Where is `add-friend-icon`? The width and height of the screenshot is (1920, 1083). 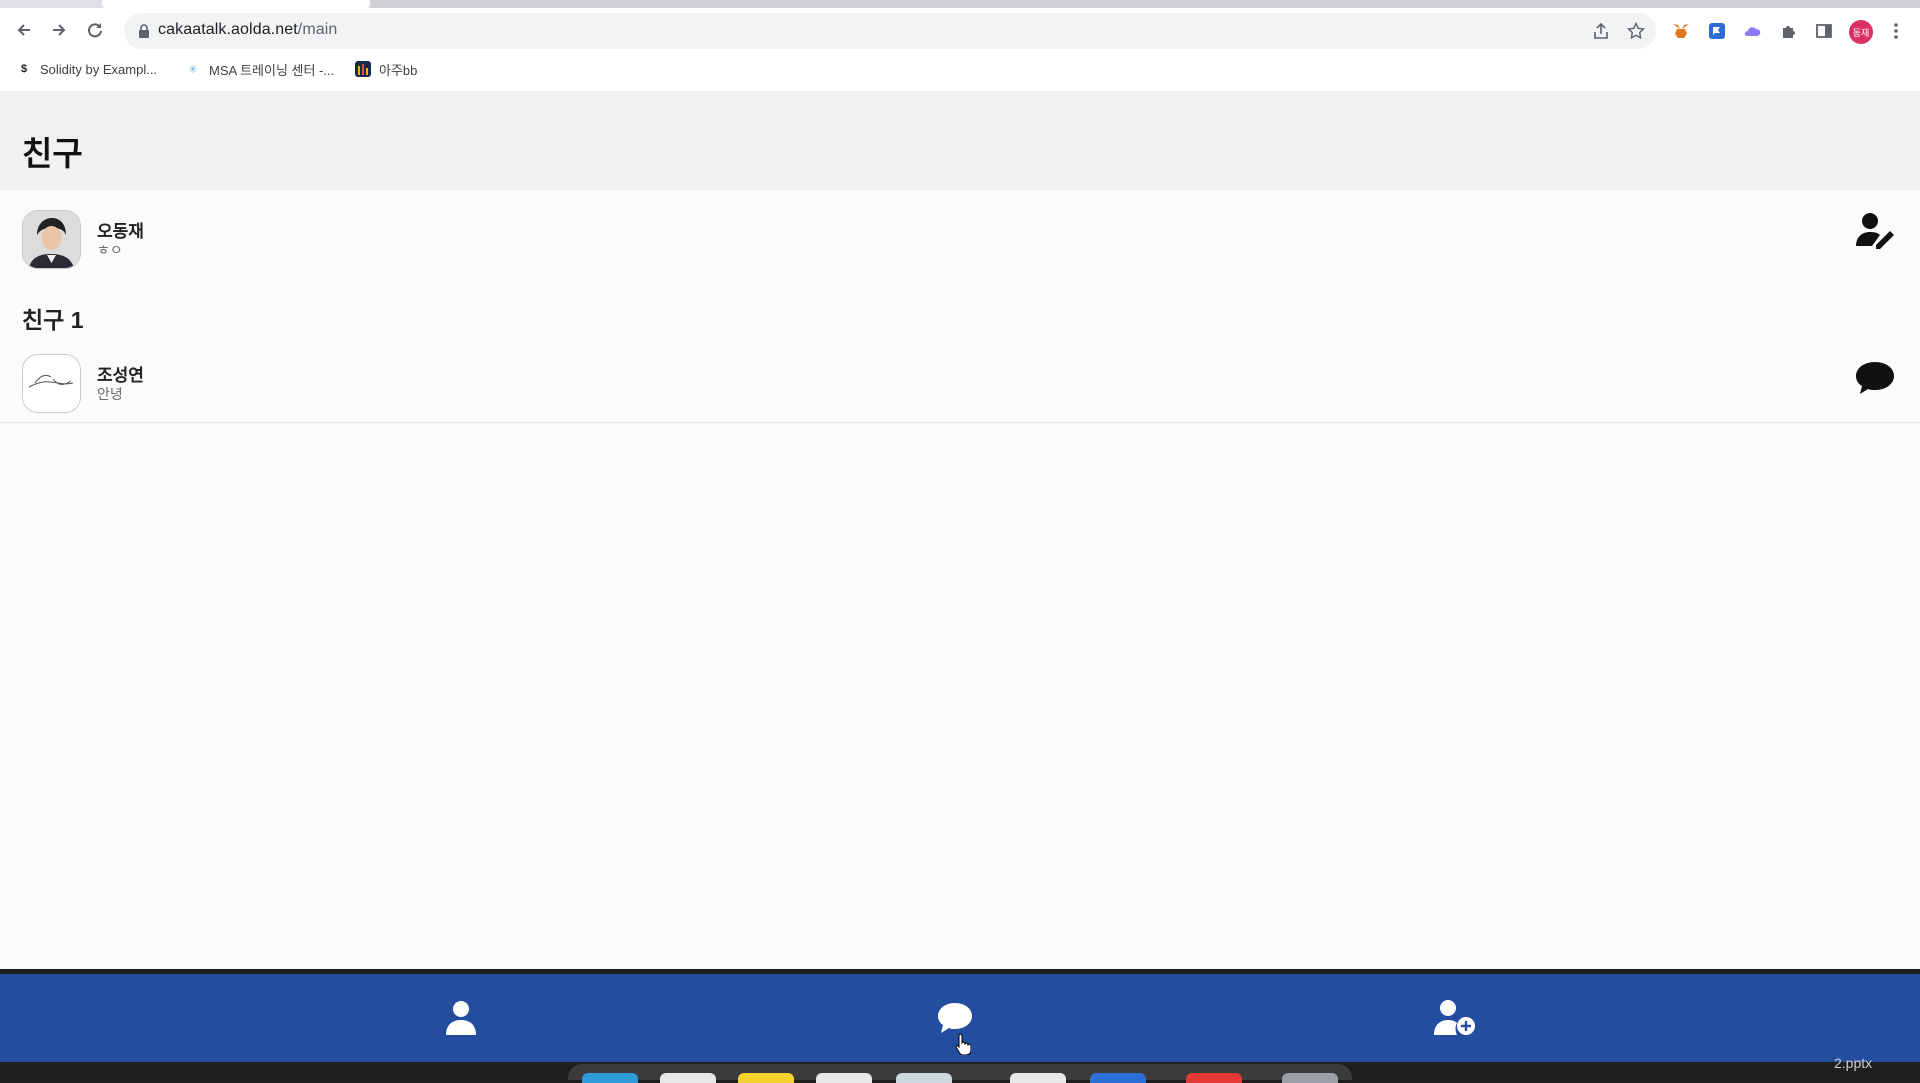 add-friend-icon is located at coordinates (1454, 1017).